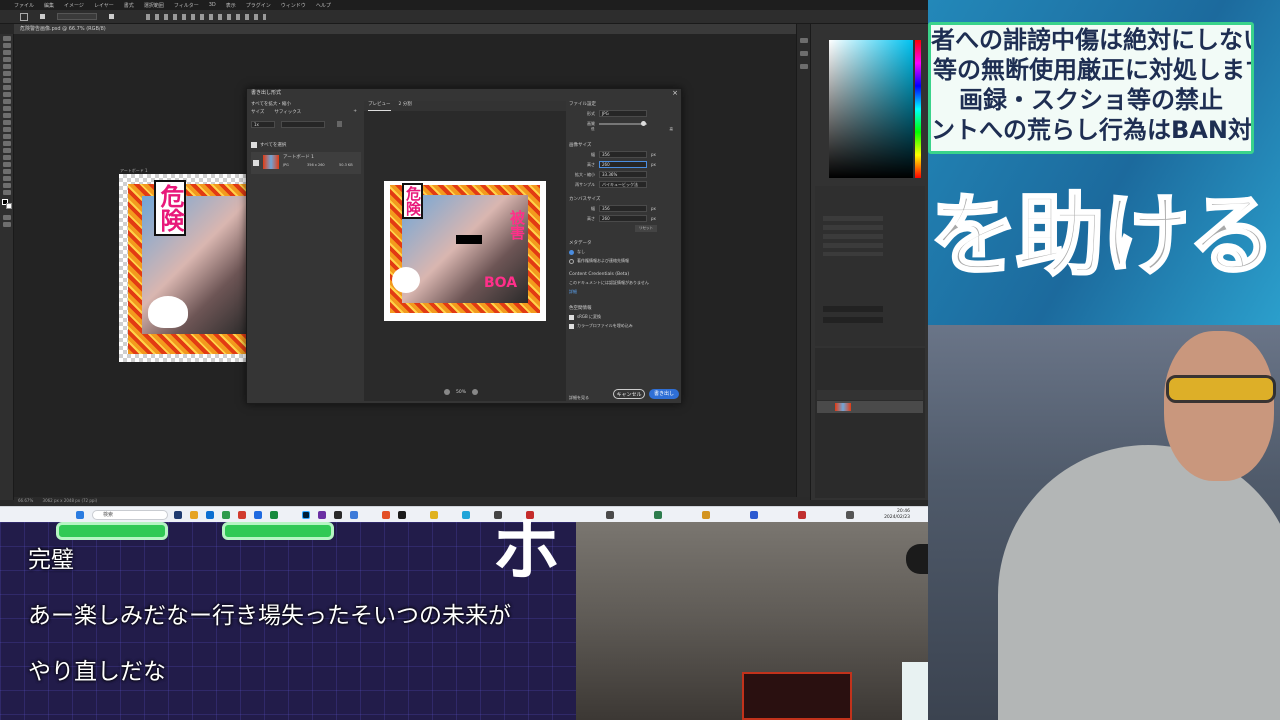 This screenshot has height=720, width=1280. I want to click on menu-edit: 編集, so click(49, 5).